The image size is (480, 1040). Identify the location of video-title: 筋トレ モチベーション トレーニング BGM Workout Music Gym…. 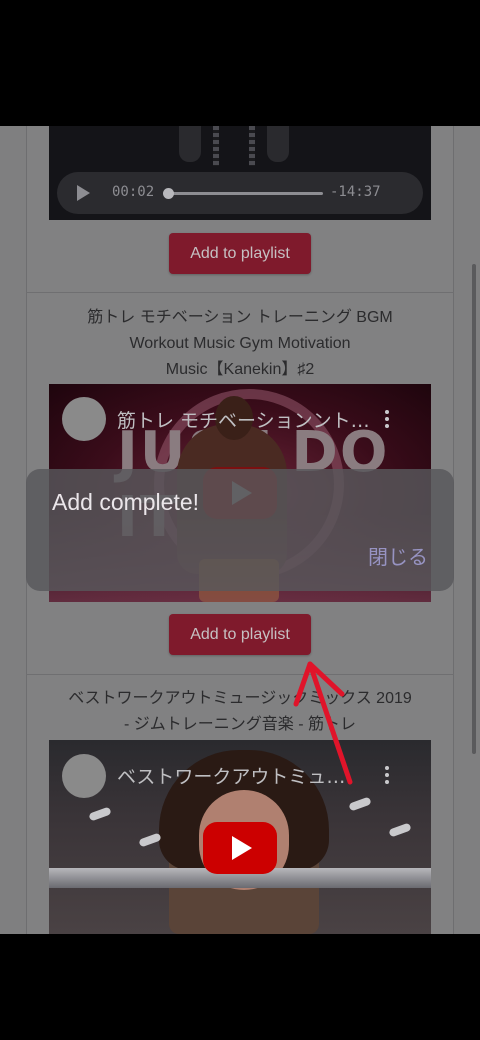
(240, 344).